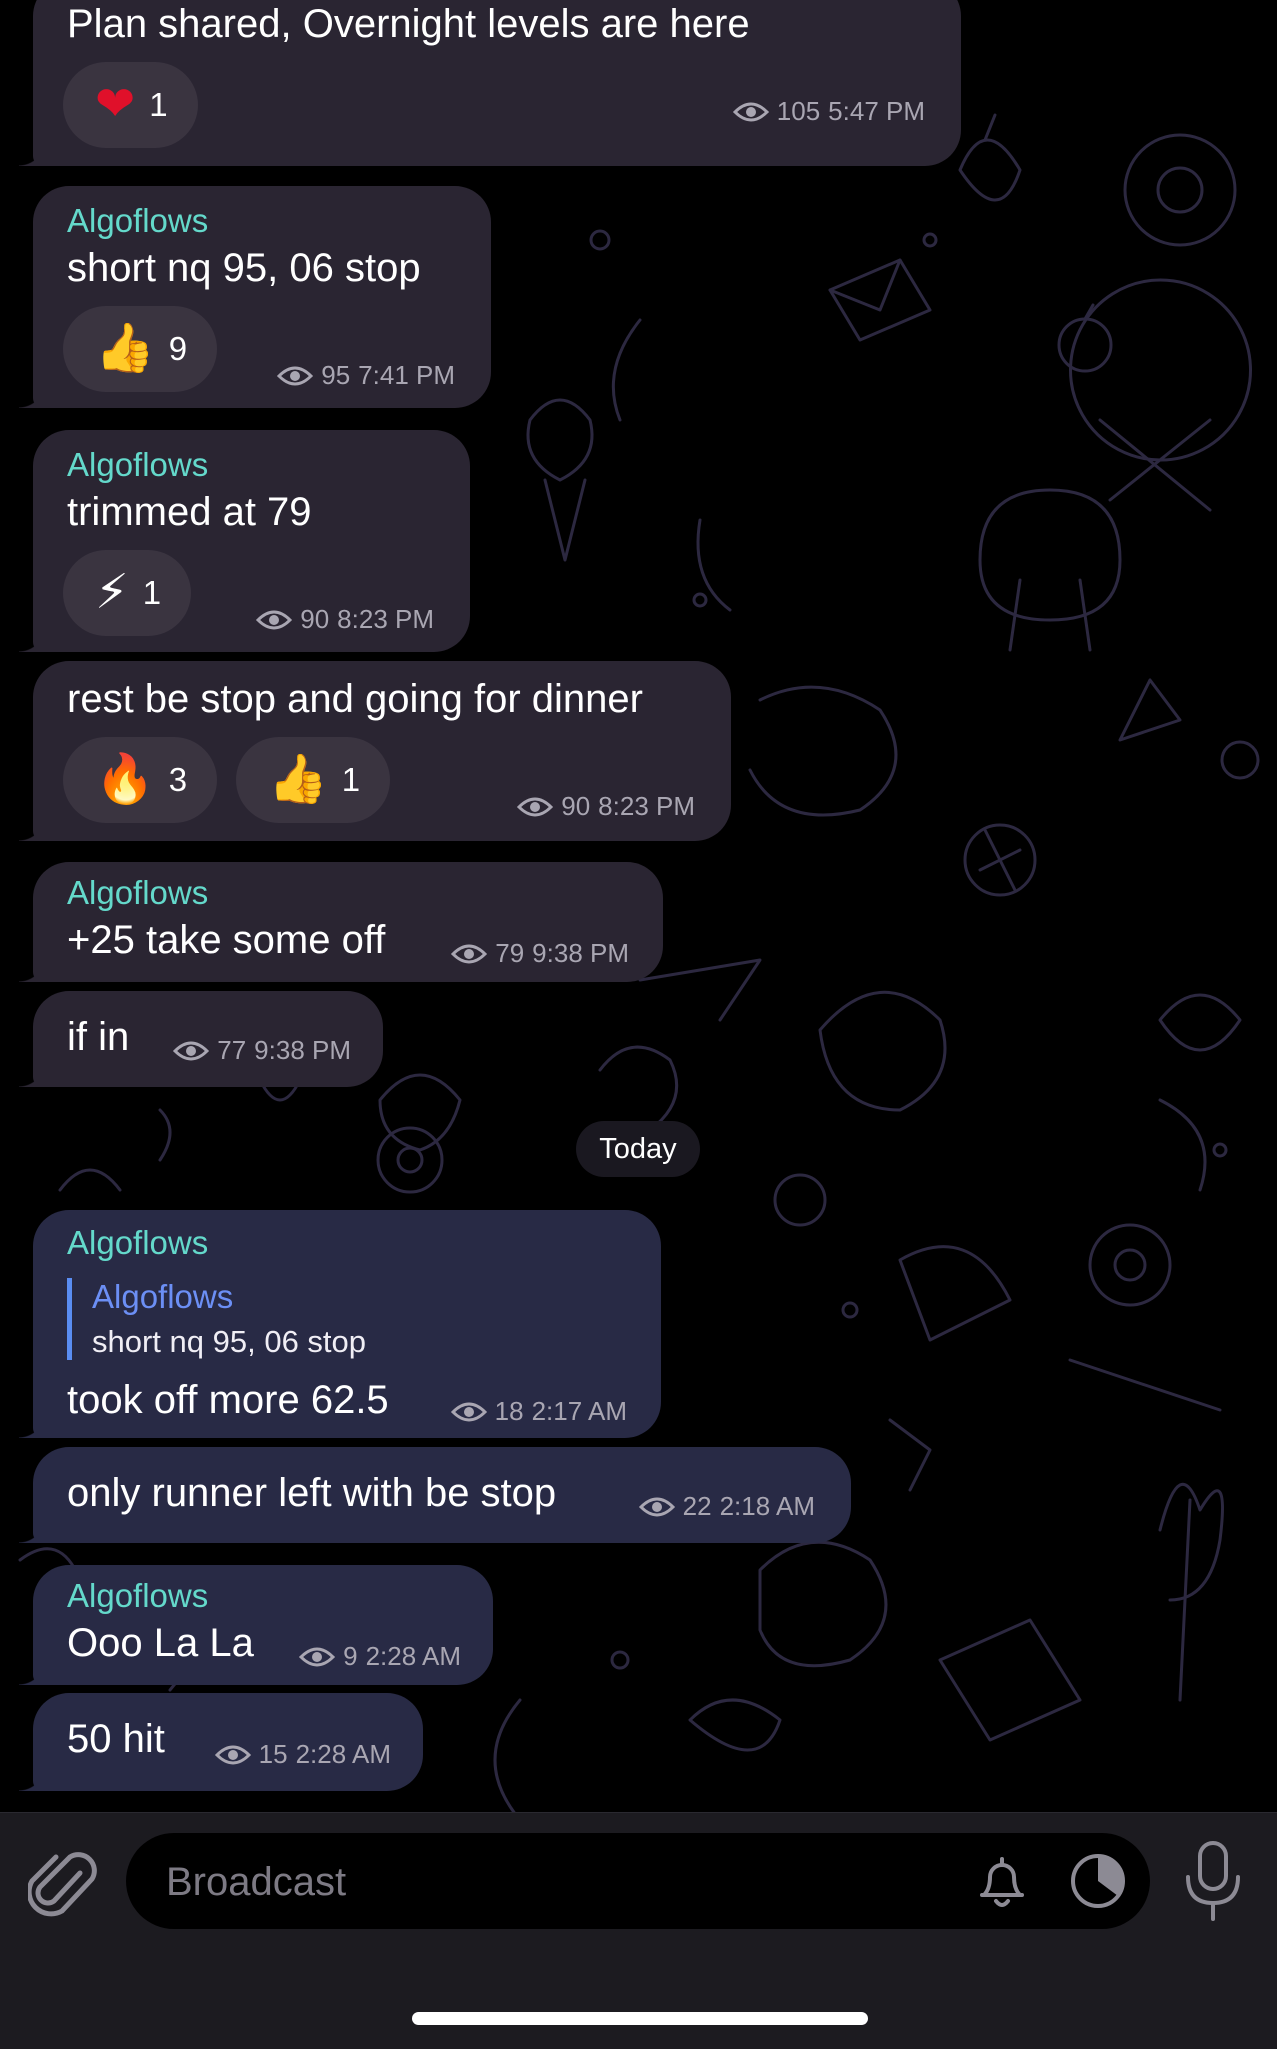 The width and height of the screenshot is (1277, 2049). I want to click on message-meta: 15 2:28 AM, so click(302, 1754).